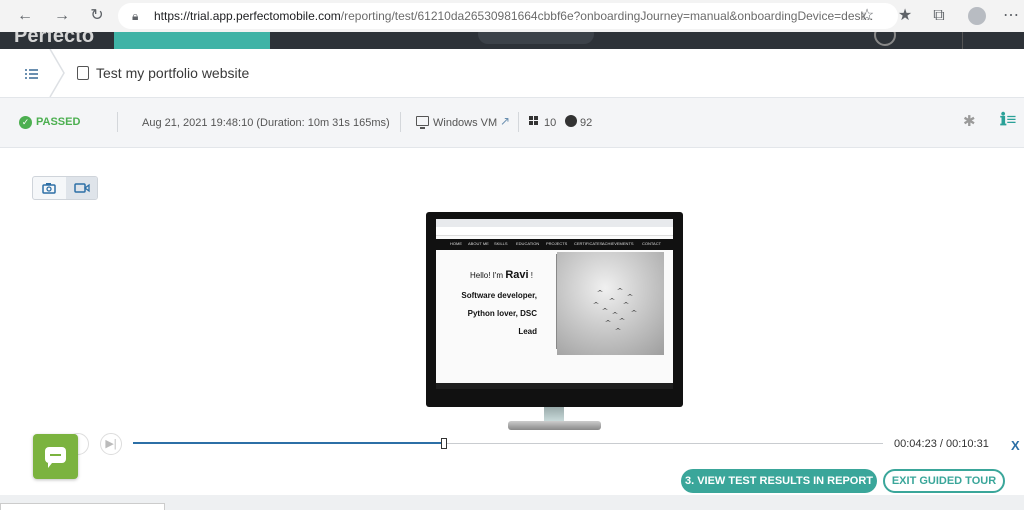  Describe the element at coordinates (465, 123) in the screenshot. I see `device-name: Windows VM` at that location.